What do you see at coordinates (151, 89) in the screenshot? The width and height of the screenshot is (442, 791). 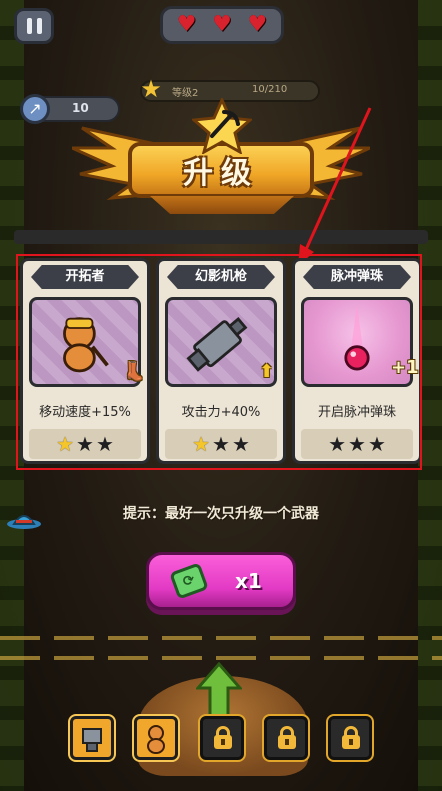 I see `level-star-icon: ★` at bounding box center [151, 89].